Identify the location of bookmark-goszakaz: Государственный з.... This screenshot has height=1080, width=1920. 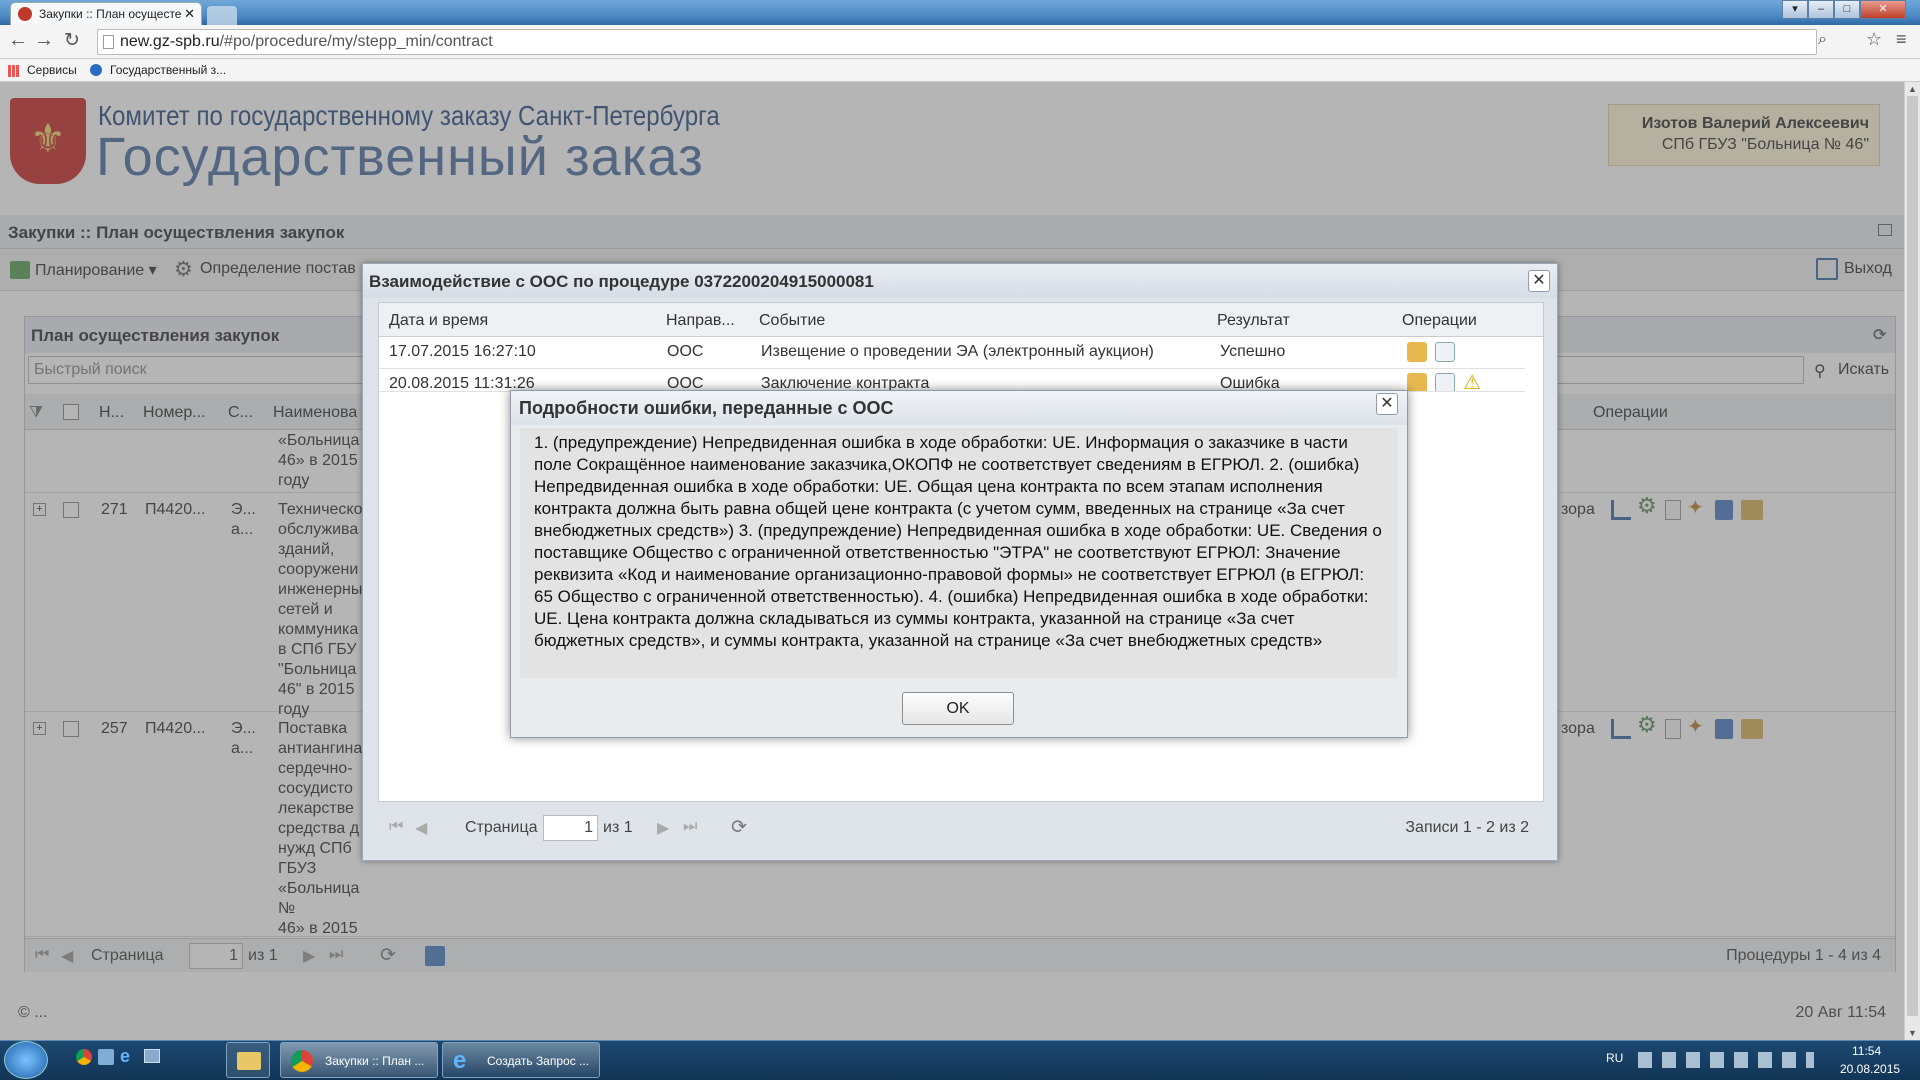
(168, 70).